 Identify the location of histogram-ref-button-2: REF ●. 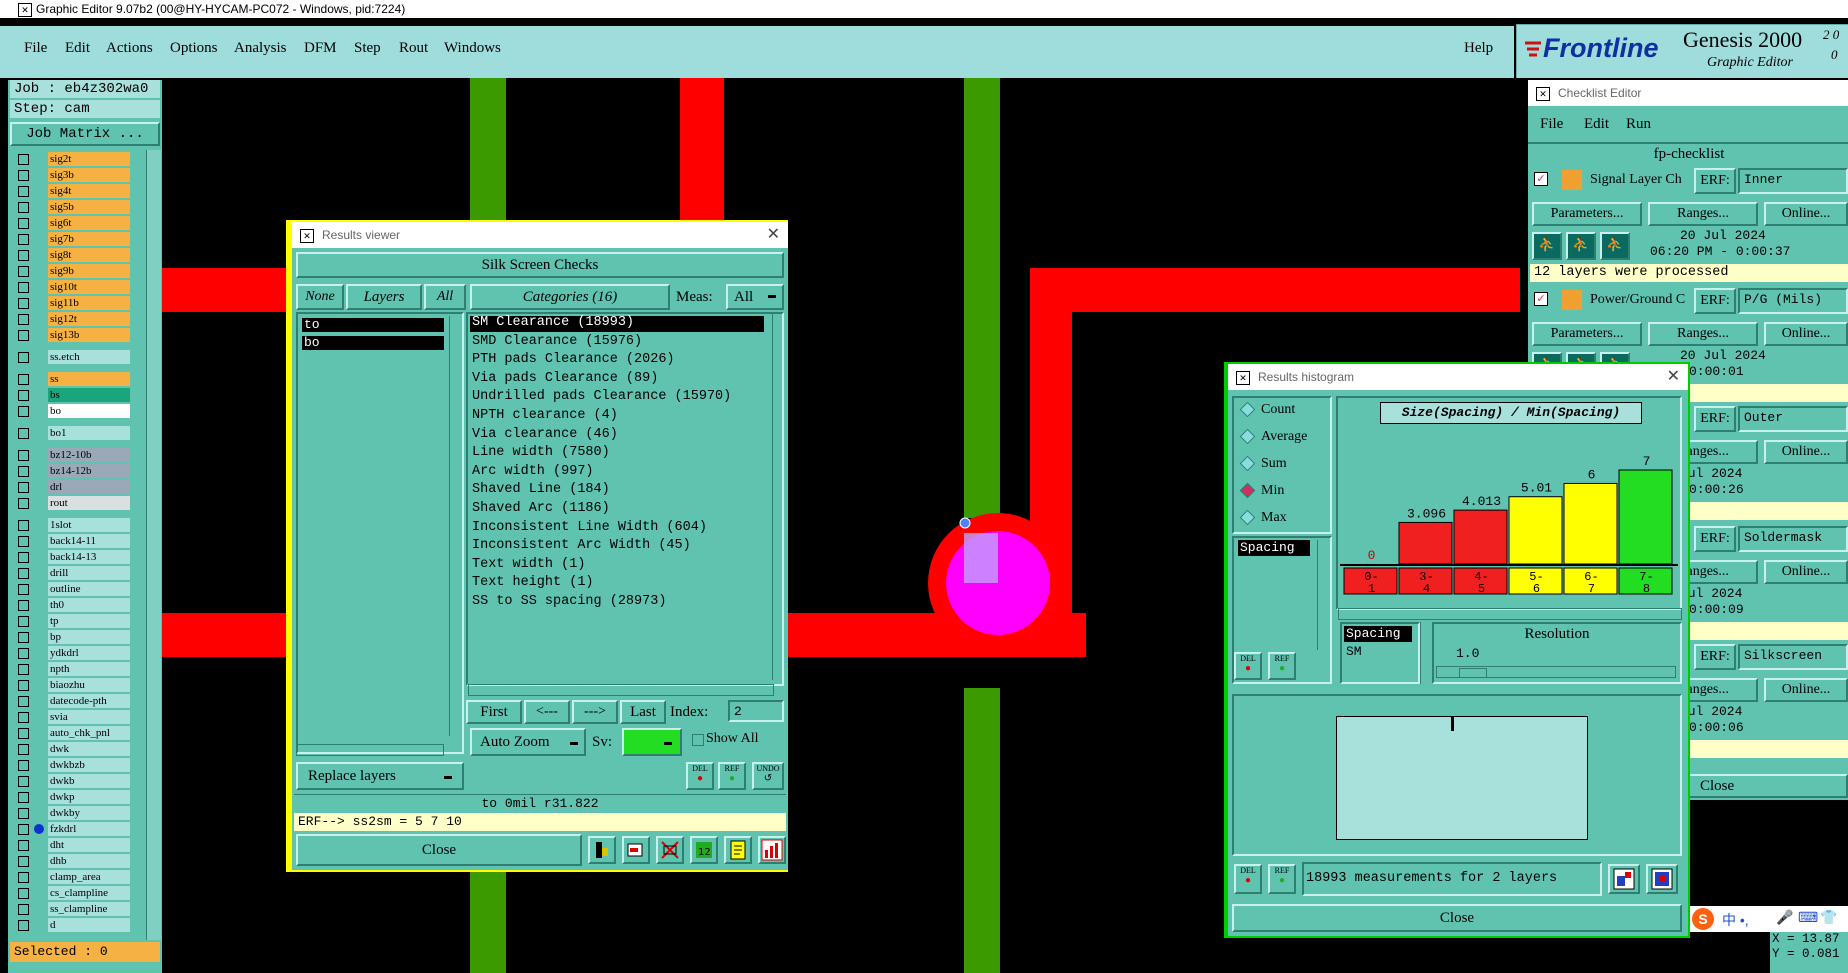
(1282, 879).